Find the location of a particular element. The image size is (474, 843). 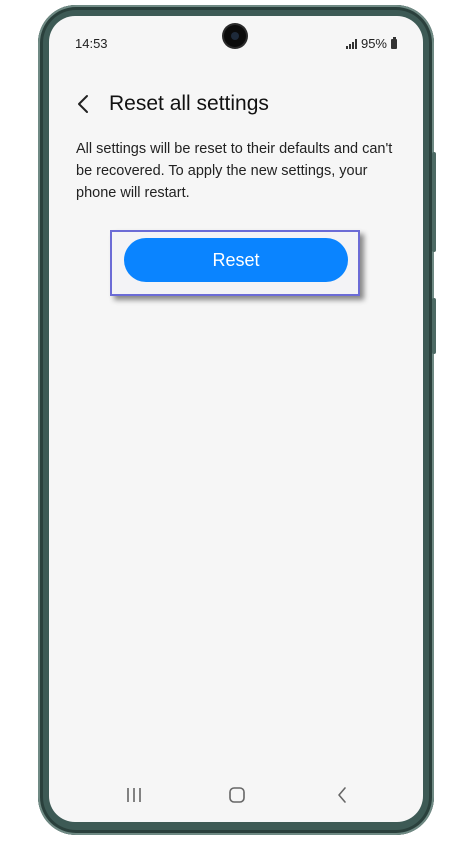

power-button is located at coordinates (434, 326).